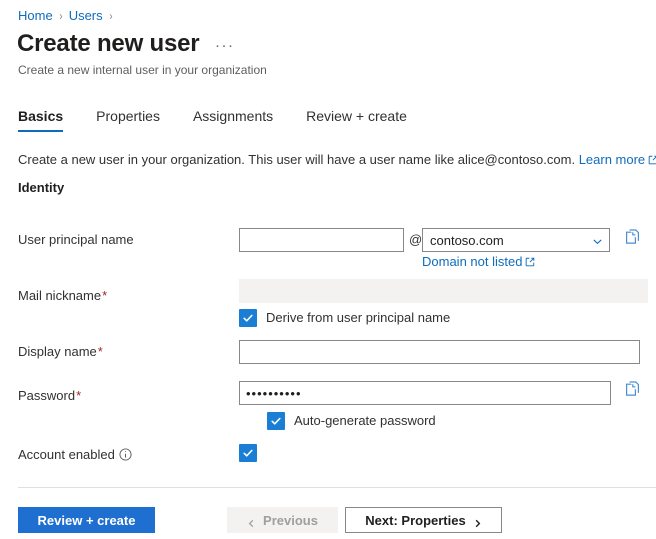  I want to click on user-principal-name-input, so click(321, 240).